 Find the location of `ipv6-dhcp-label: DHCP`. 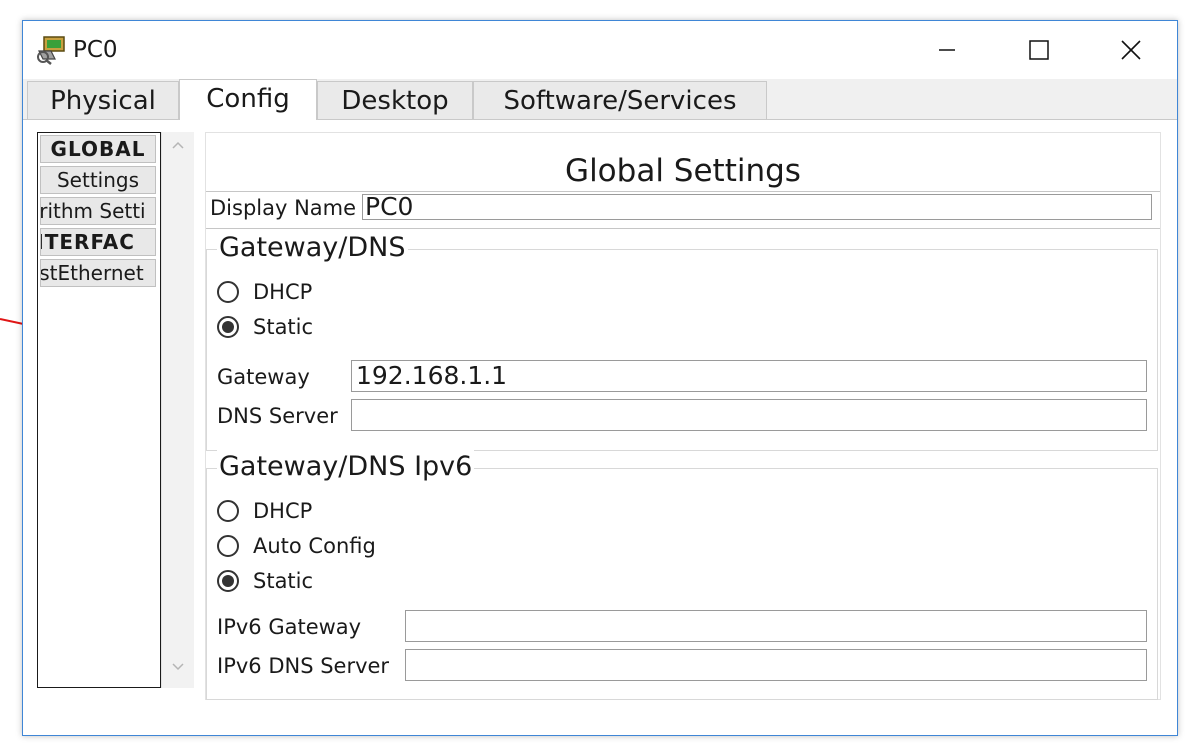

ipv6-dhcp-label: DHCP is located at coordinates (283, 511).